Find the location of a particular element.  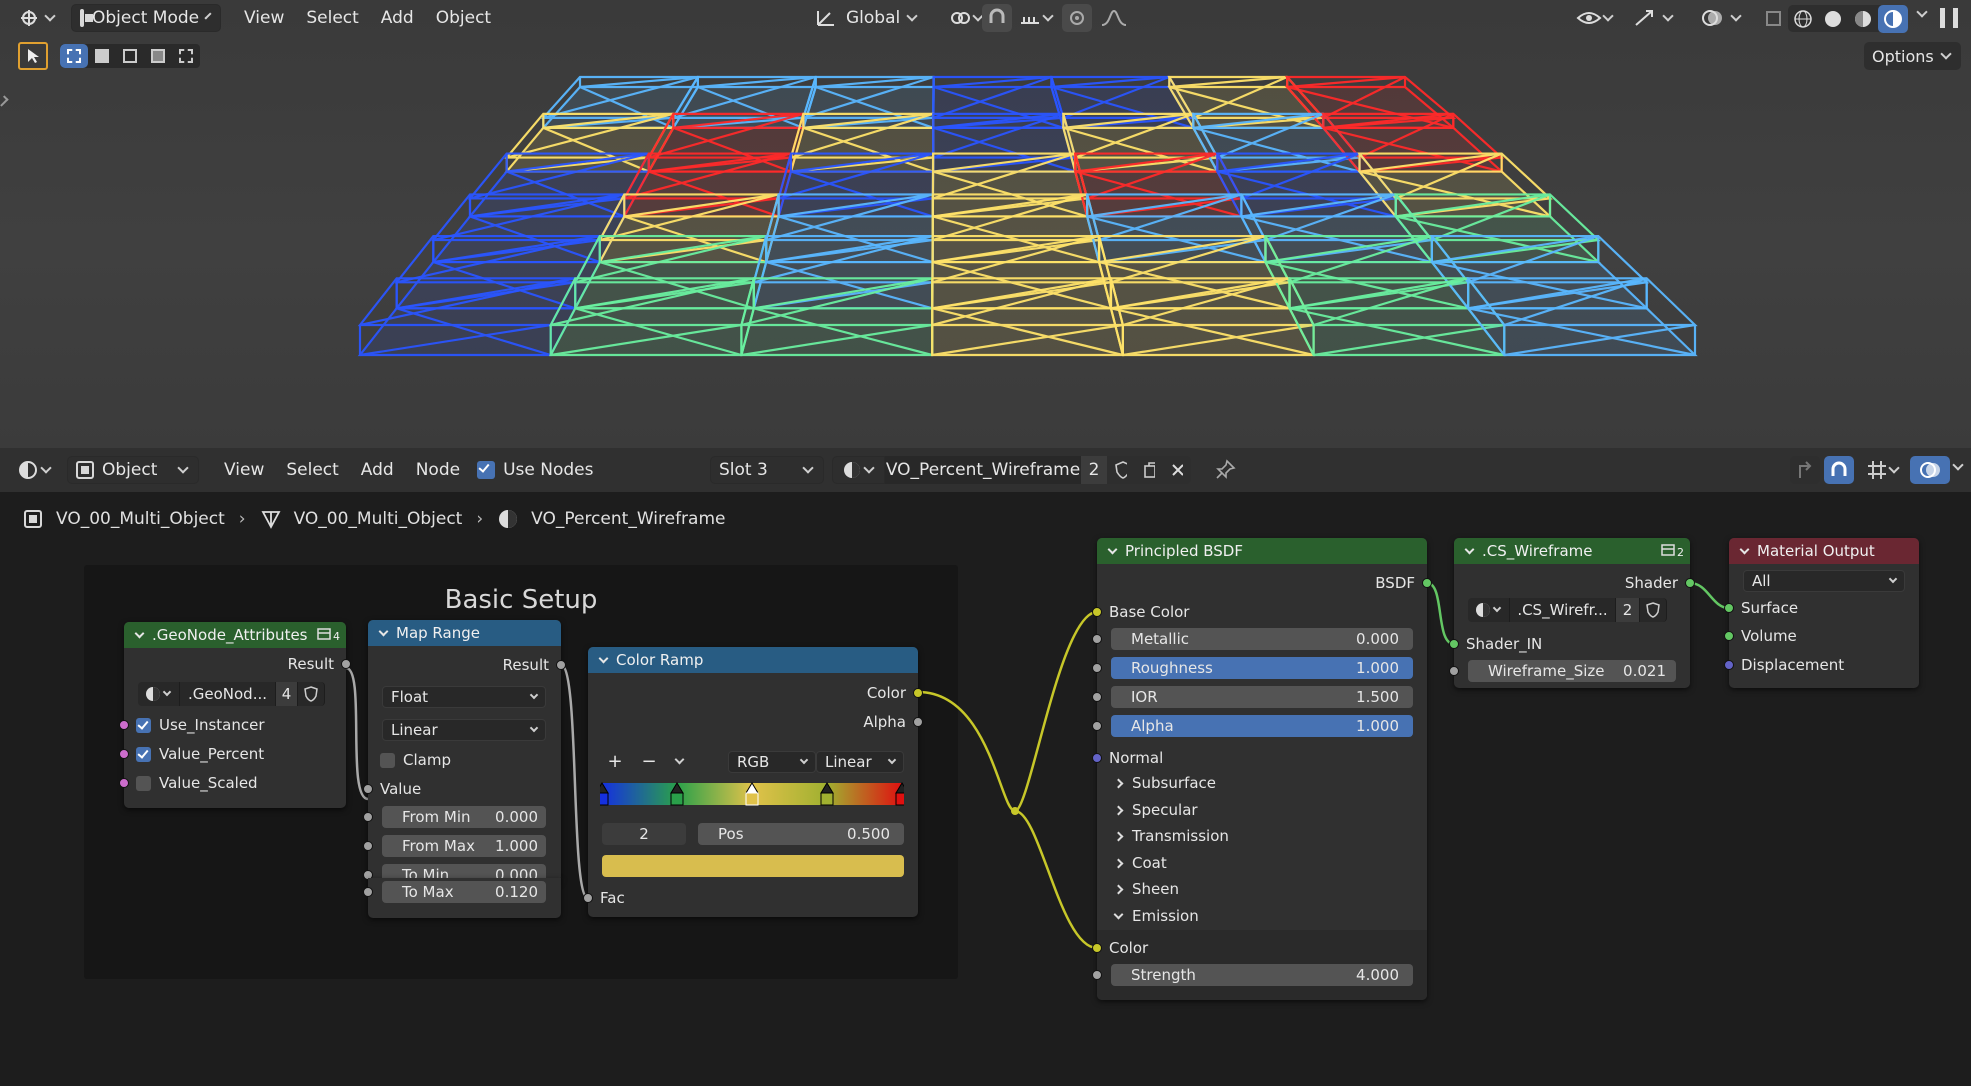

panel-transmission: Transmission is located at coordinates (1171, 836).